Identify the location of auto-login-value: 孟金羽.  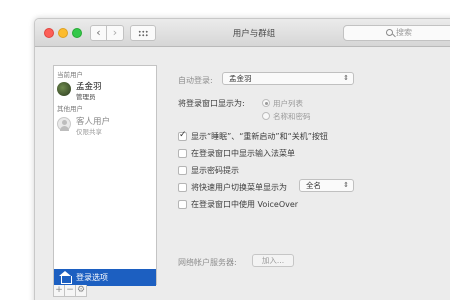
(240, 78).